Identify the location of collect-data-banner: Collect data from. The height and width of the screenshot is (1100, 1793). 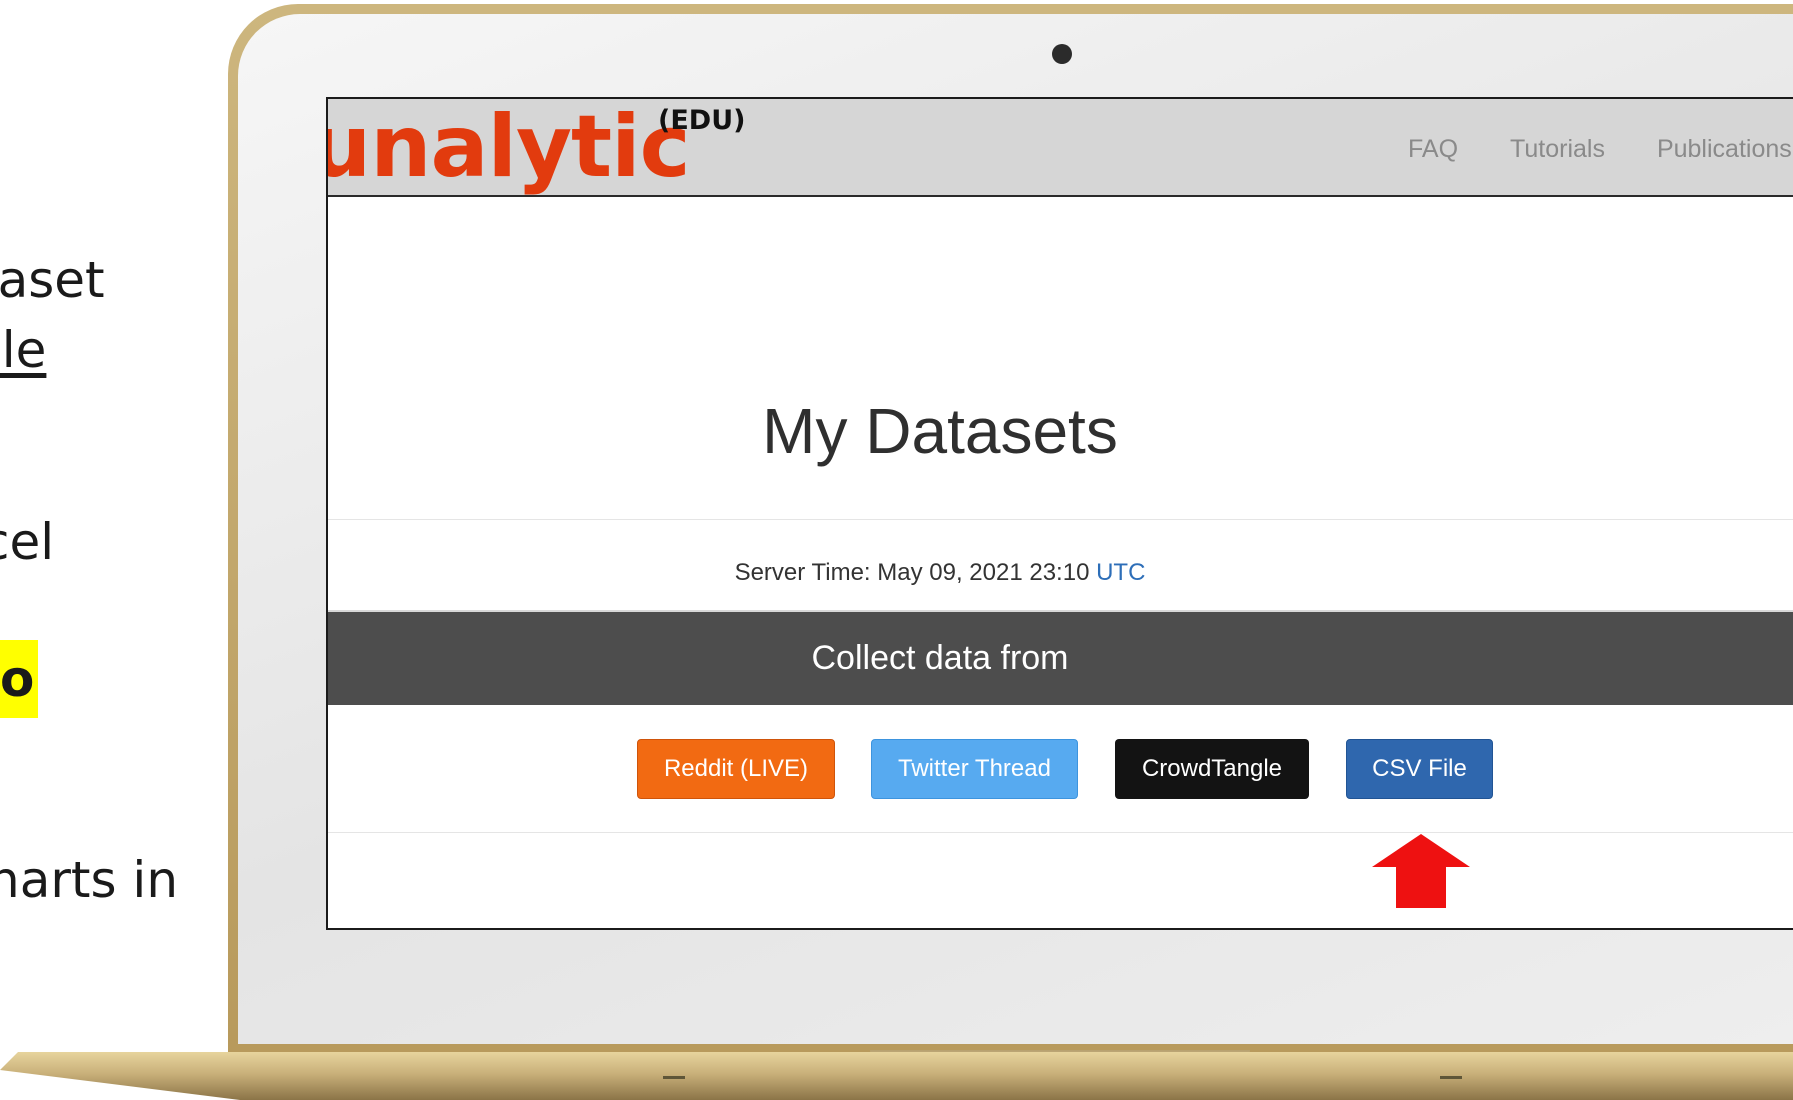
(1060, 657).